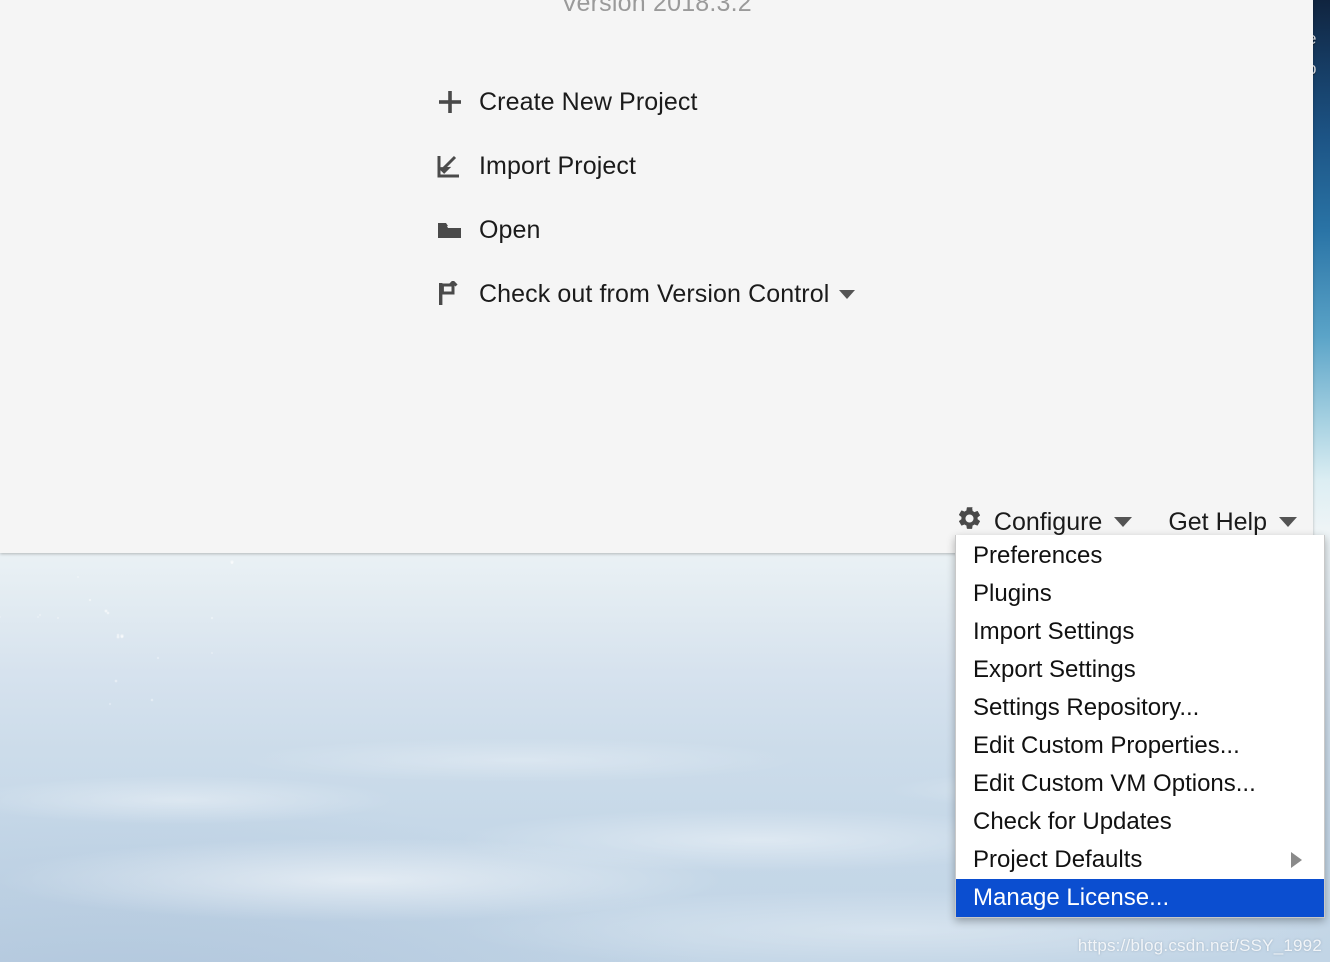 Image resolution: width=1330 pixels, height=962 pixels. I want to click on get-help-button: Get Help, so click(1232, 522).